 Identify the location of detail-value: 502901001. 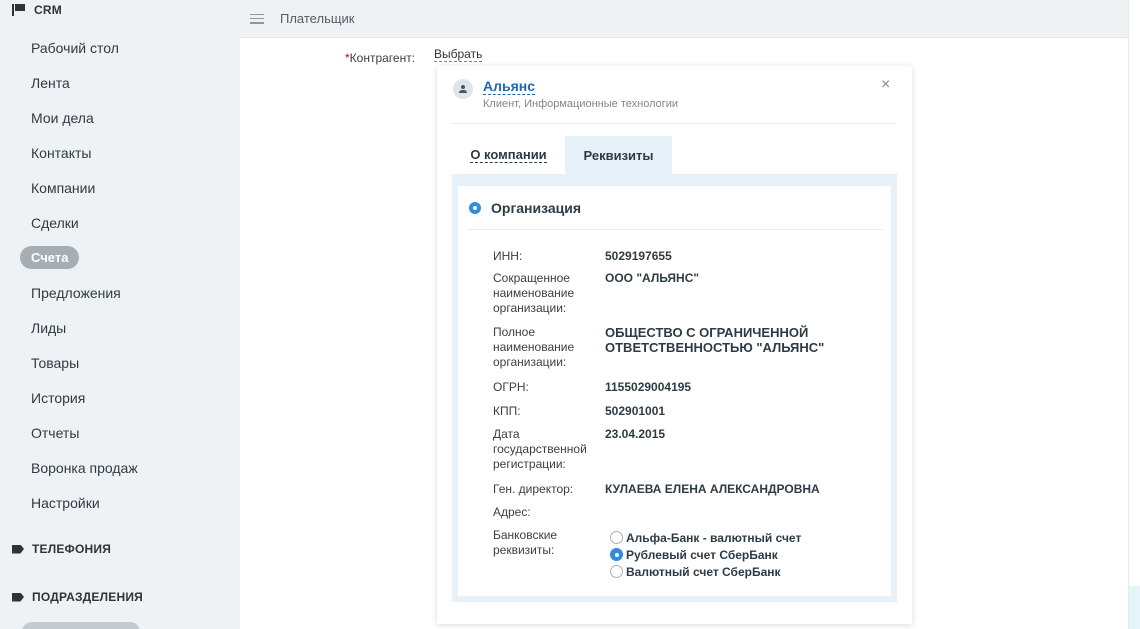
(635, 411).